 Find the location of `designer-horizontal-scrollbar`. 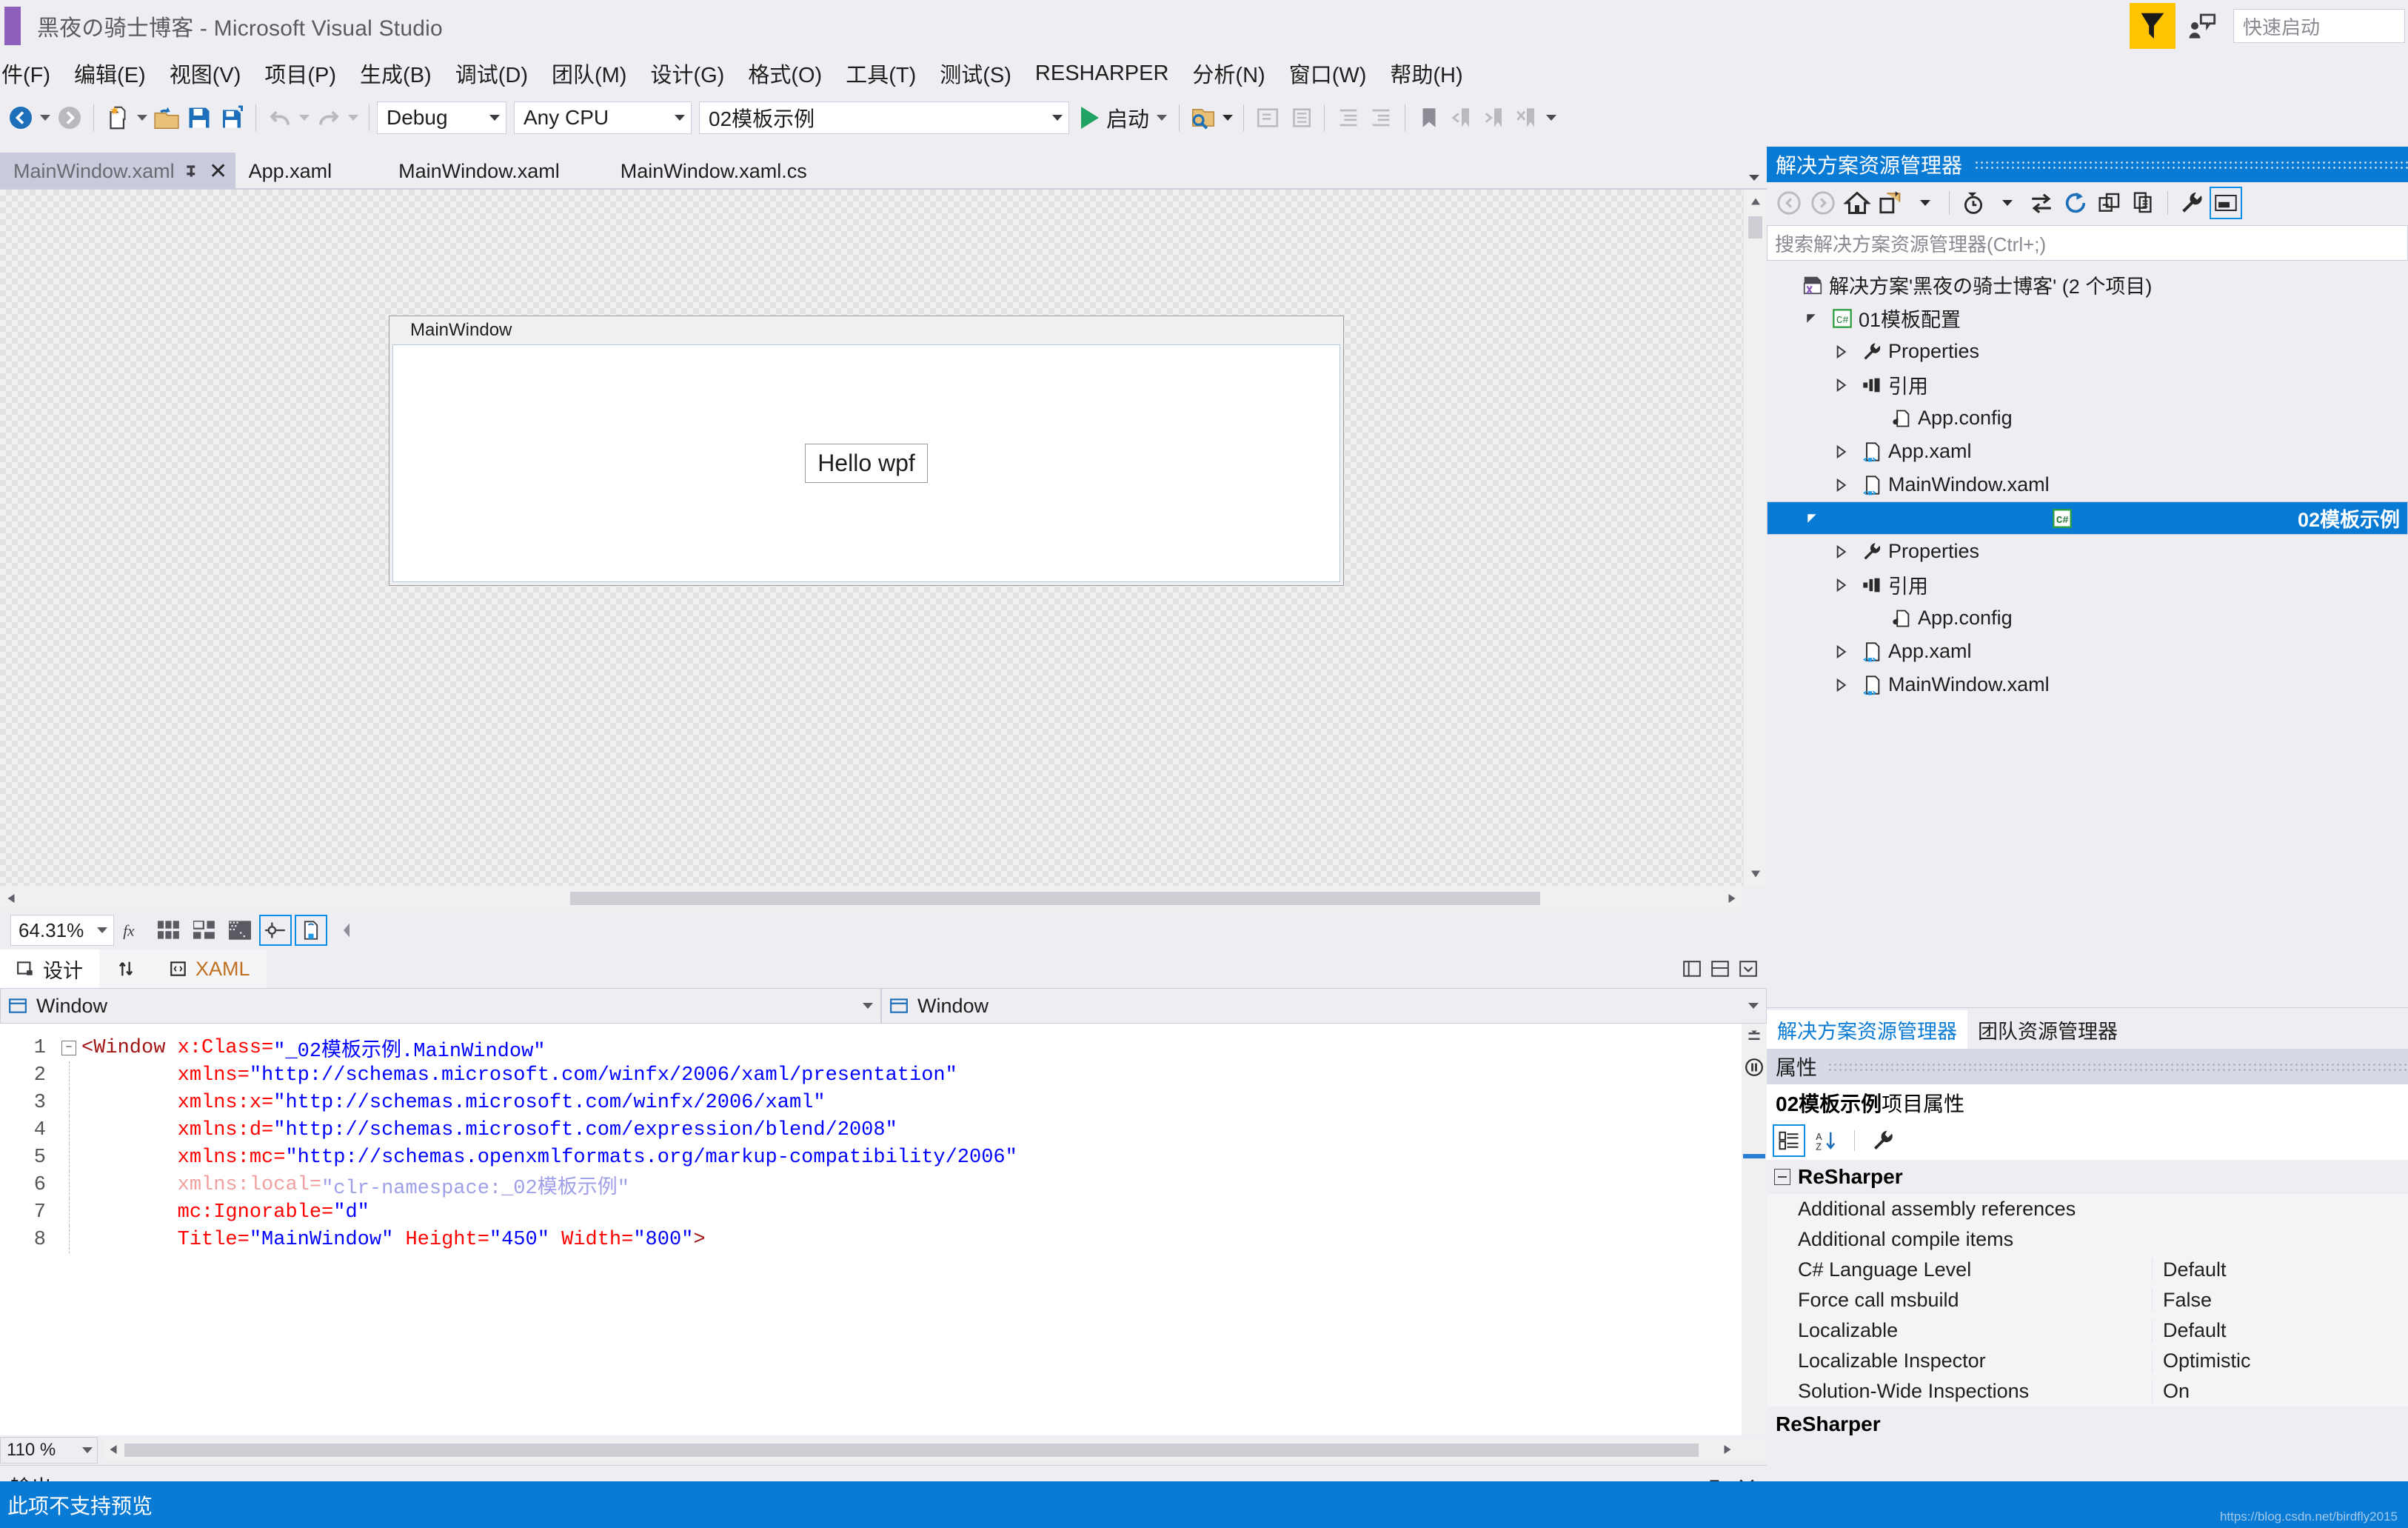

designer-horizontal-scrollbar is located at coordinates (871, 899).